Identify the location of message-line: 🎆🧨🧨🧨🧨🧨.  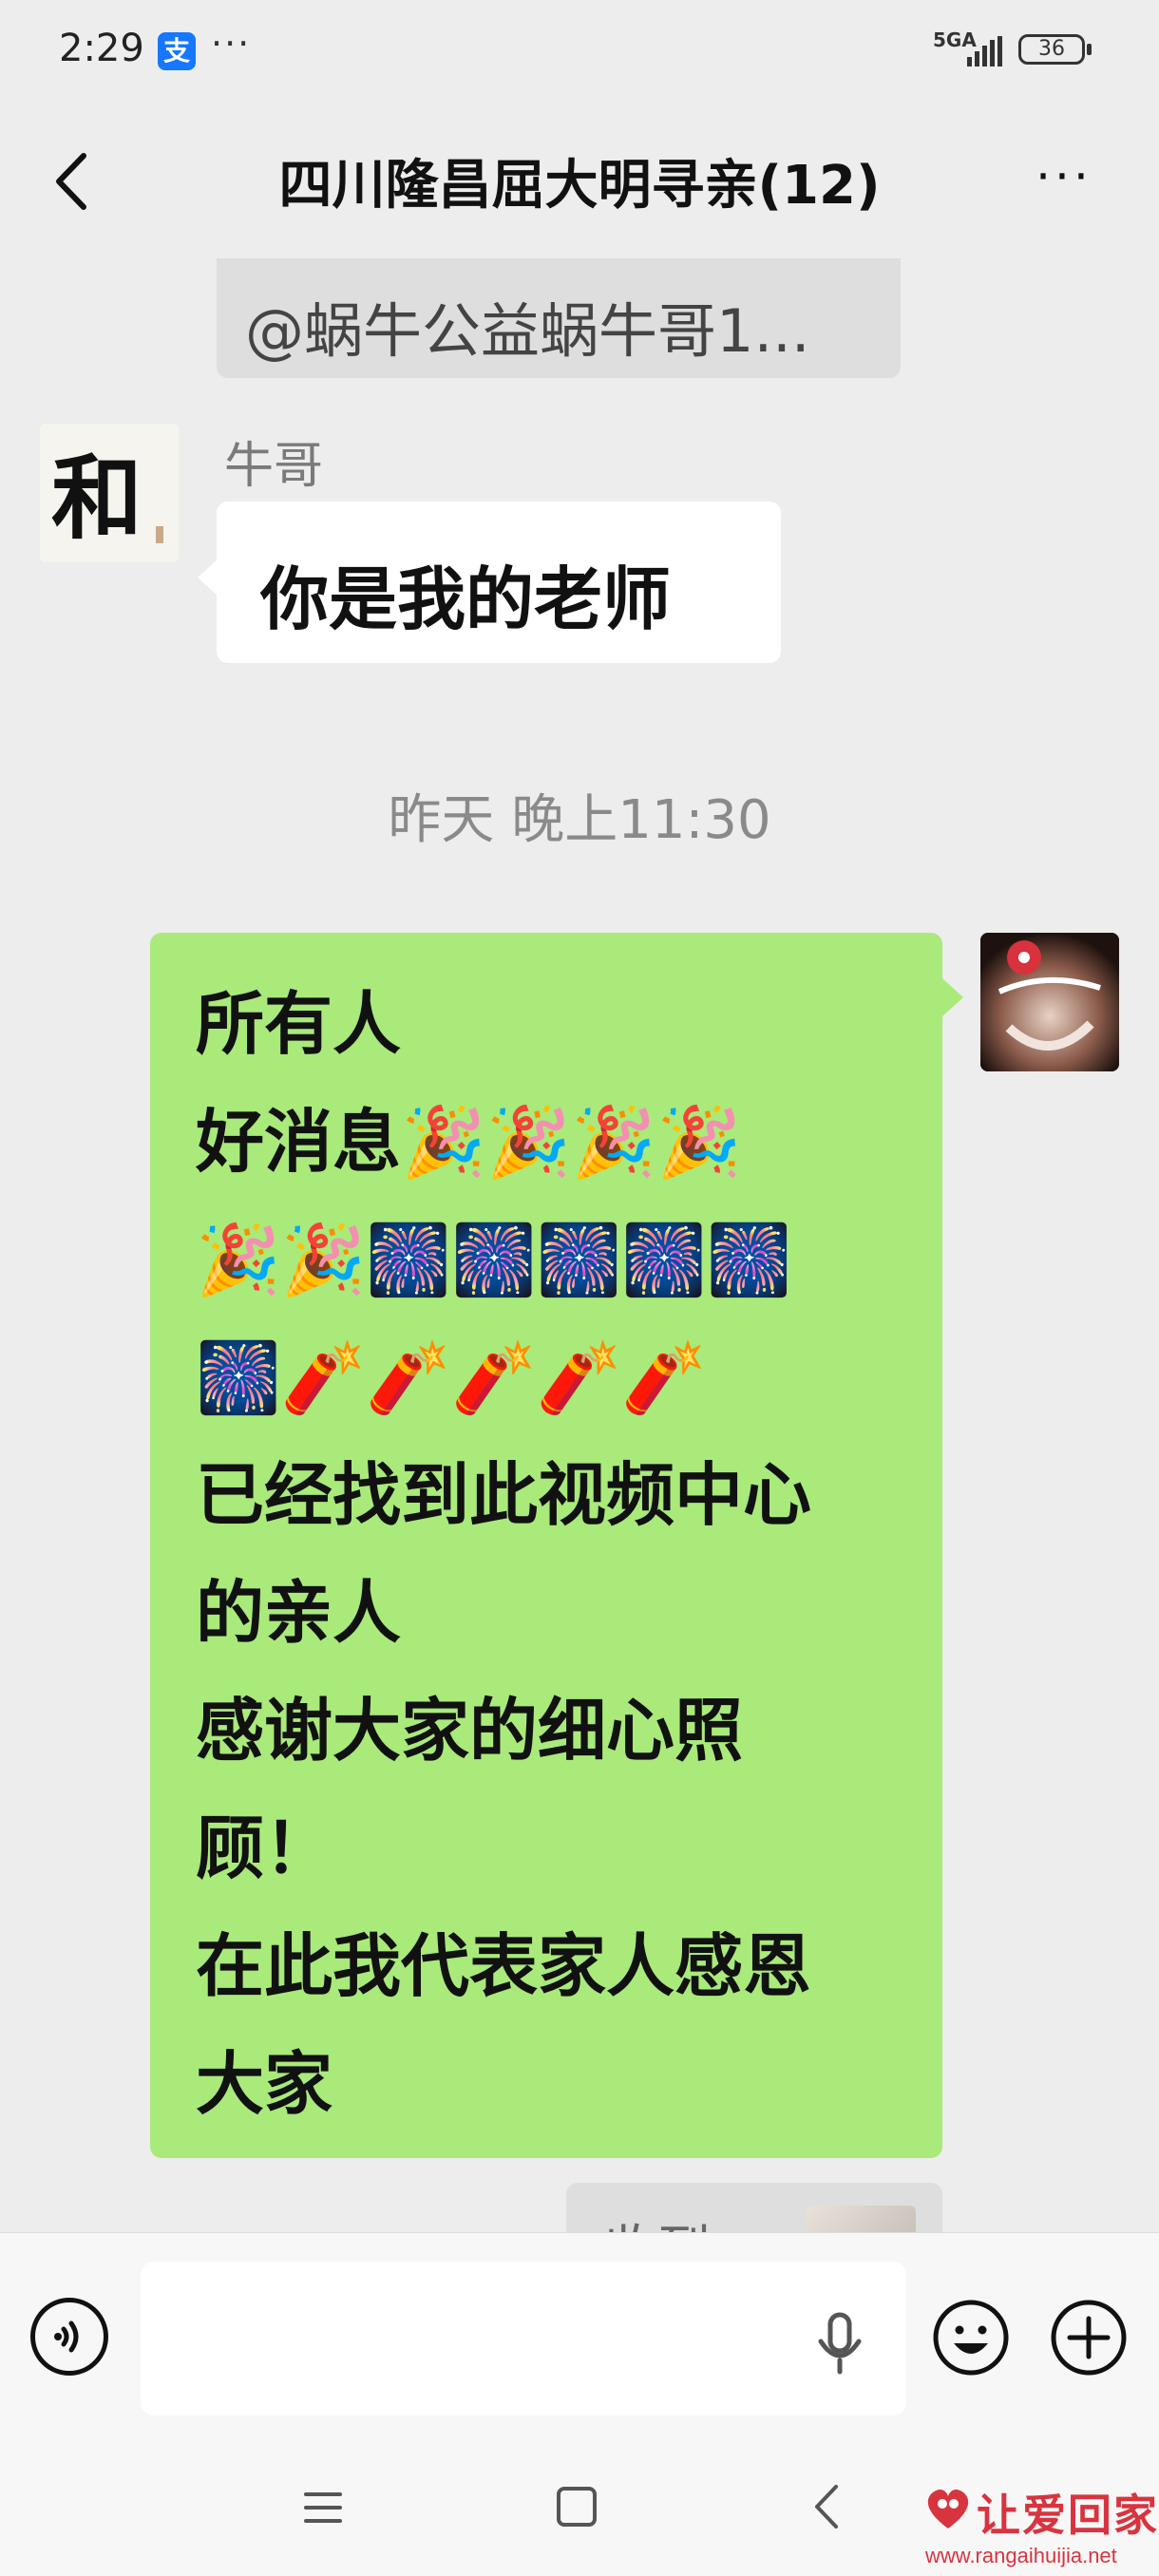
(451, 1377).